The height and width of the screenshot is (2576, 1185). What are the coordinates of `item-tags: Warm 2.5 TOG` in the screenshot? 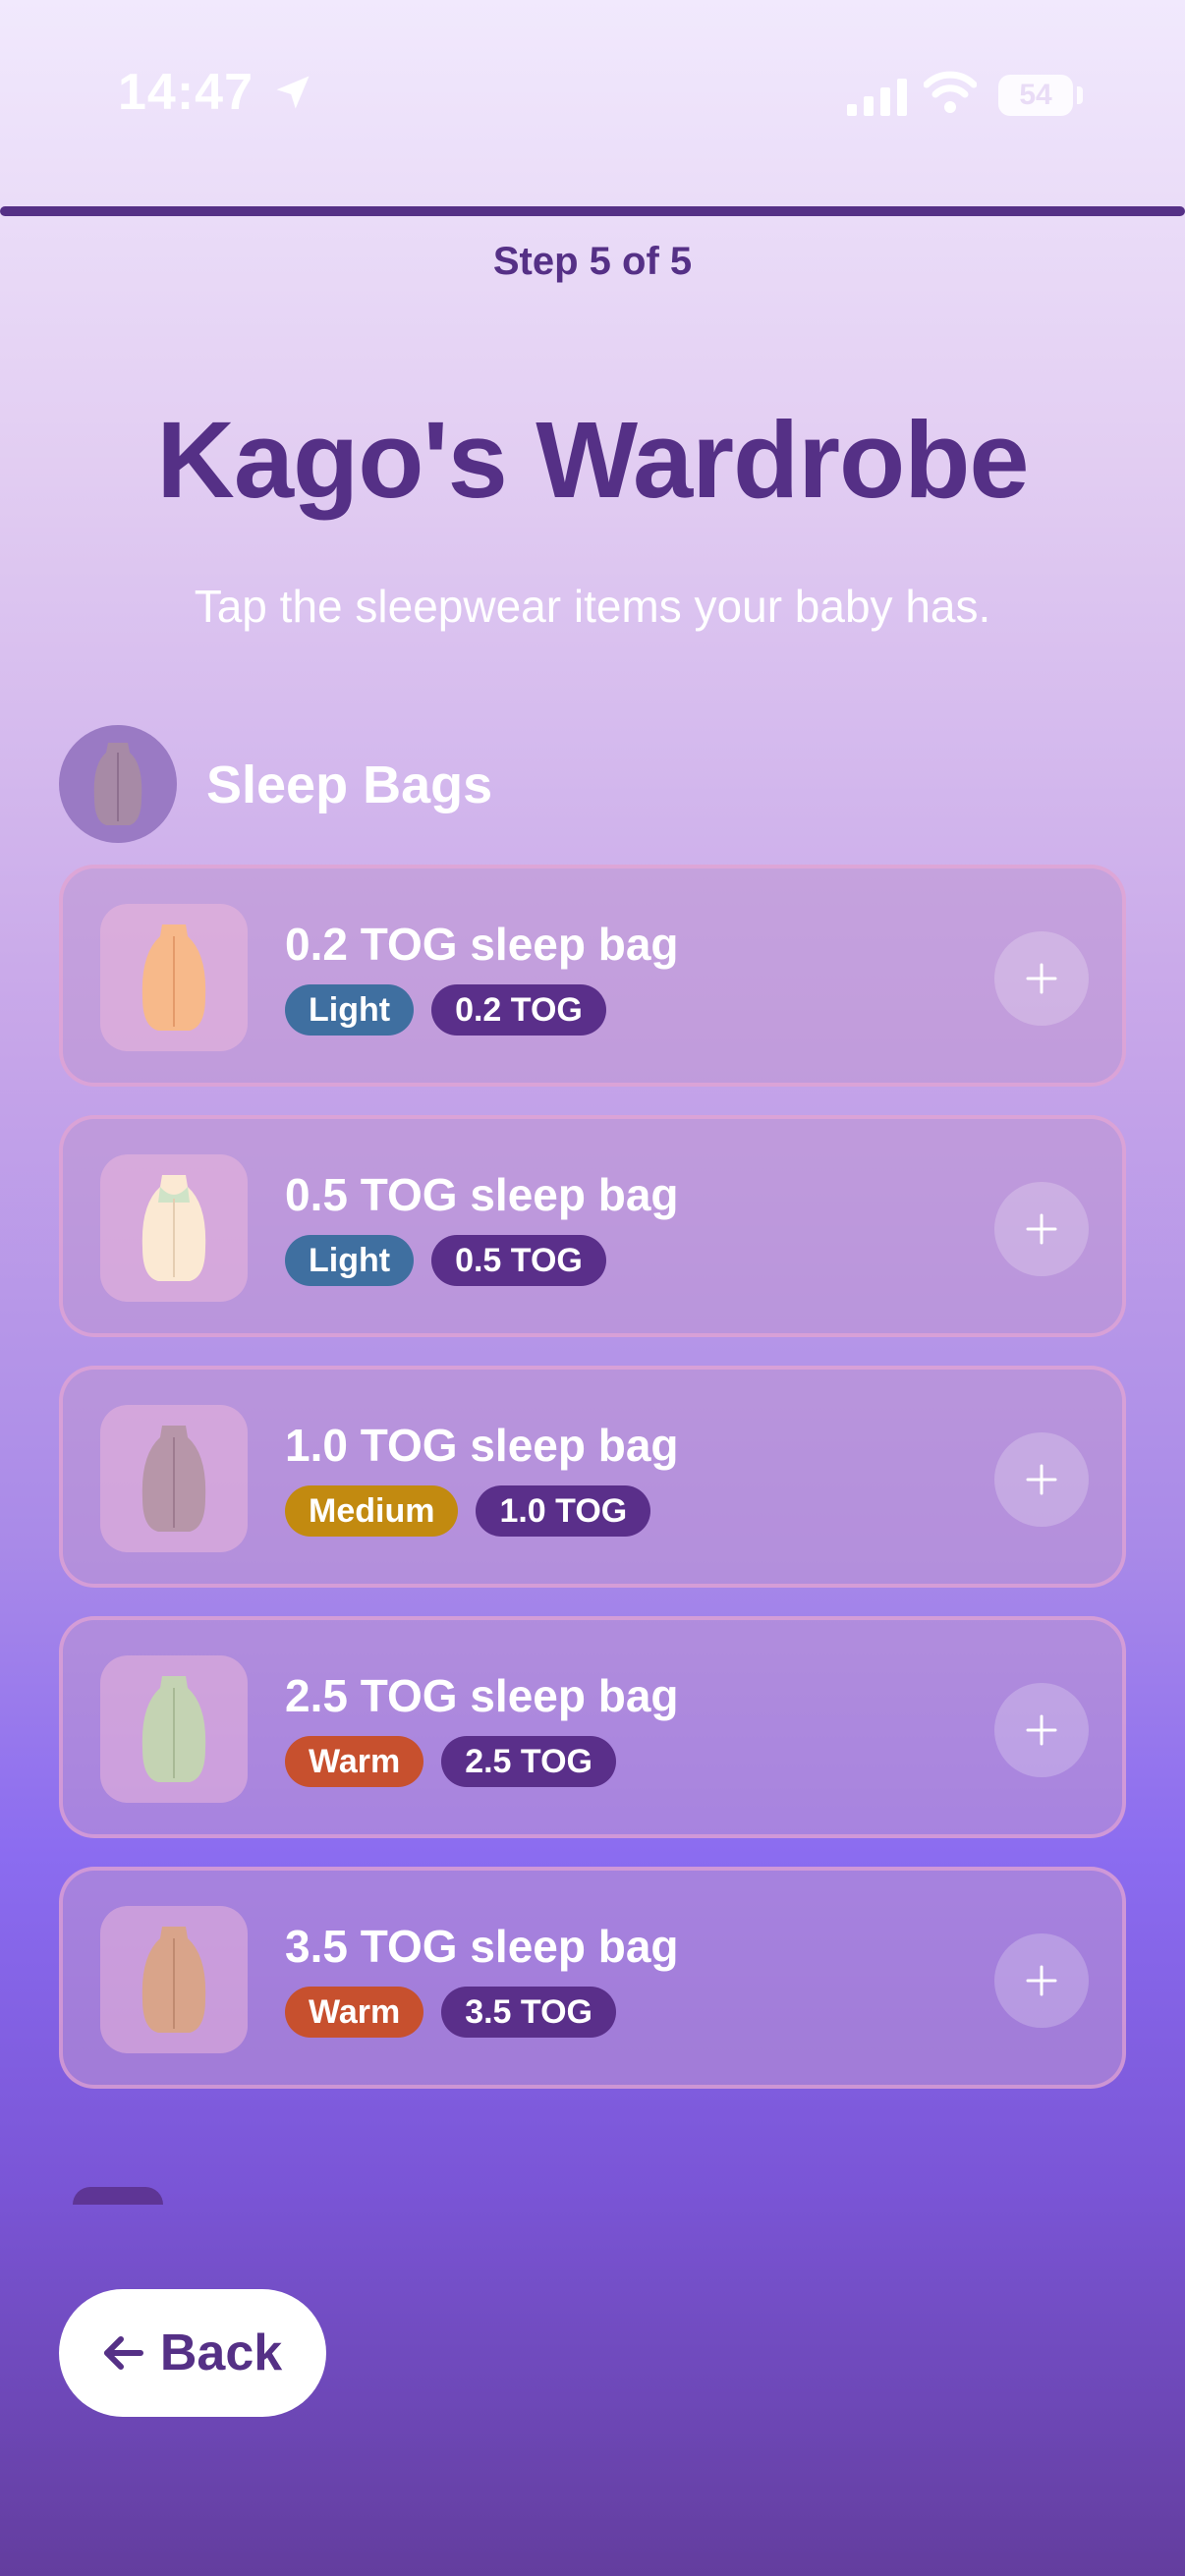 It's located at (451, 1761).